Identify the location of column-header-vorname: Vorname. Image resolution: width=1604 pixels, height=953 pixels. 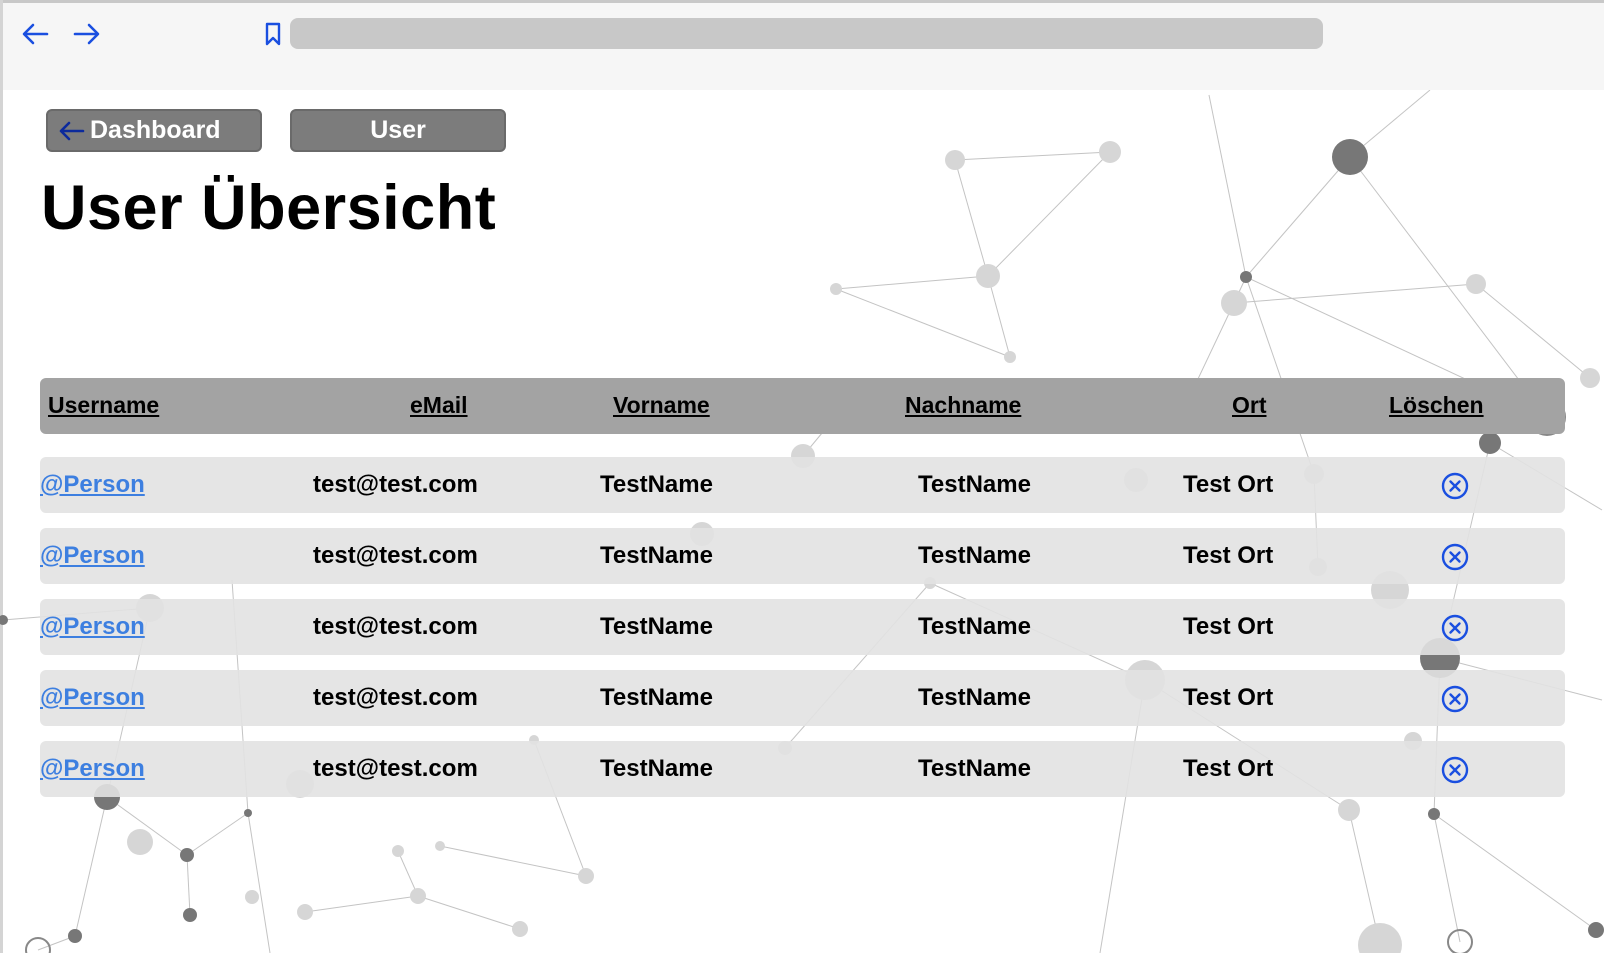
(661, 405).